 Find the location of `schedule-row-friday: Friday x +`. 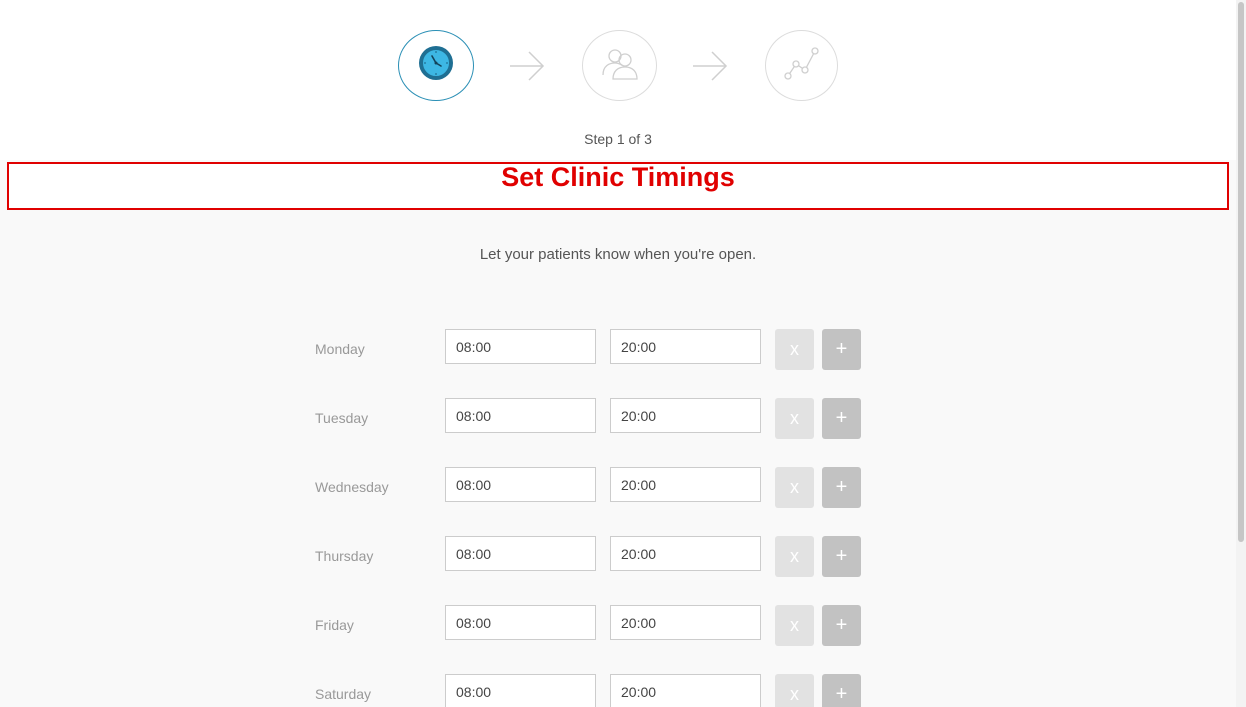

schedule-row-friday: Friday x + is located at coordinates (618, 625).